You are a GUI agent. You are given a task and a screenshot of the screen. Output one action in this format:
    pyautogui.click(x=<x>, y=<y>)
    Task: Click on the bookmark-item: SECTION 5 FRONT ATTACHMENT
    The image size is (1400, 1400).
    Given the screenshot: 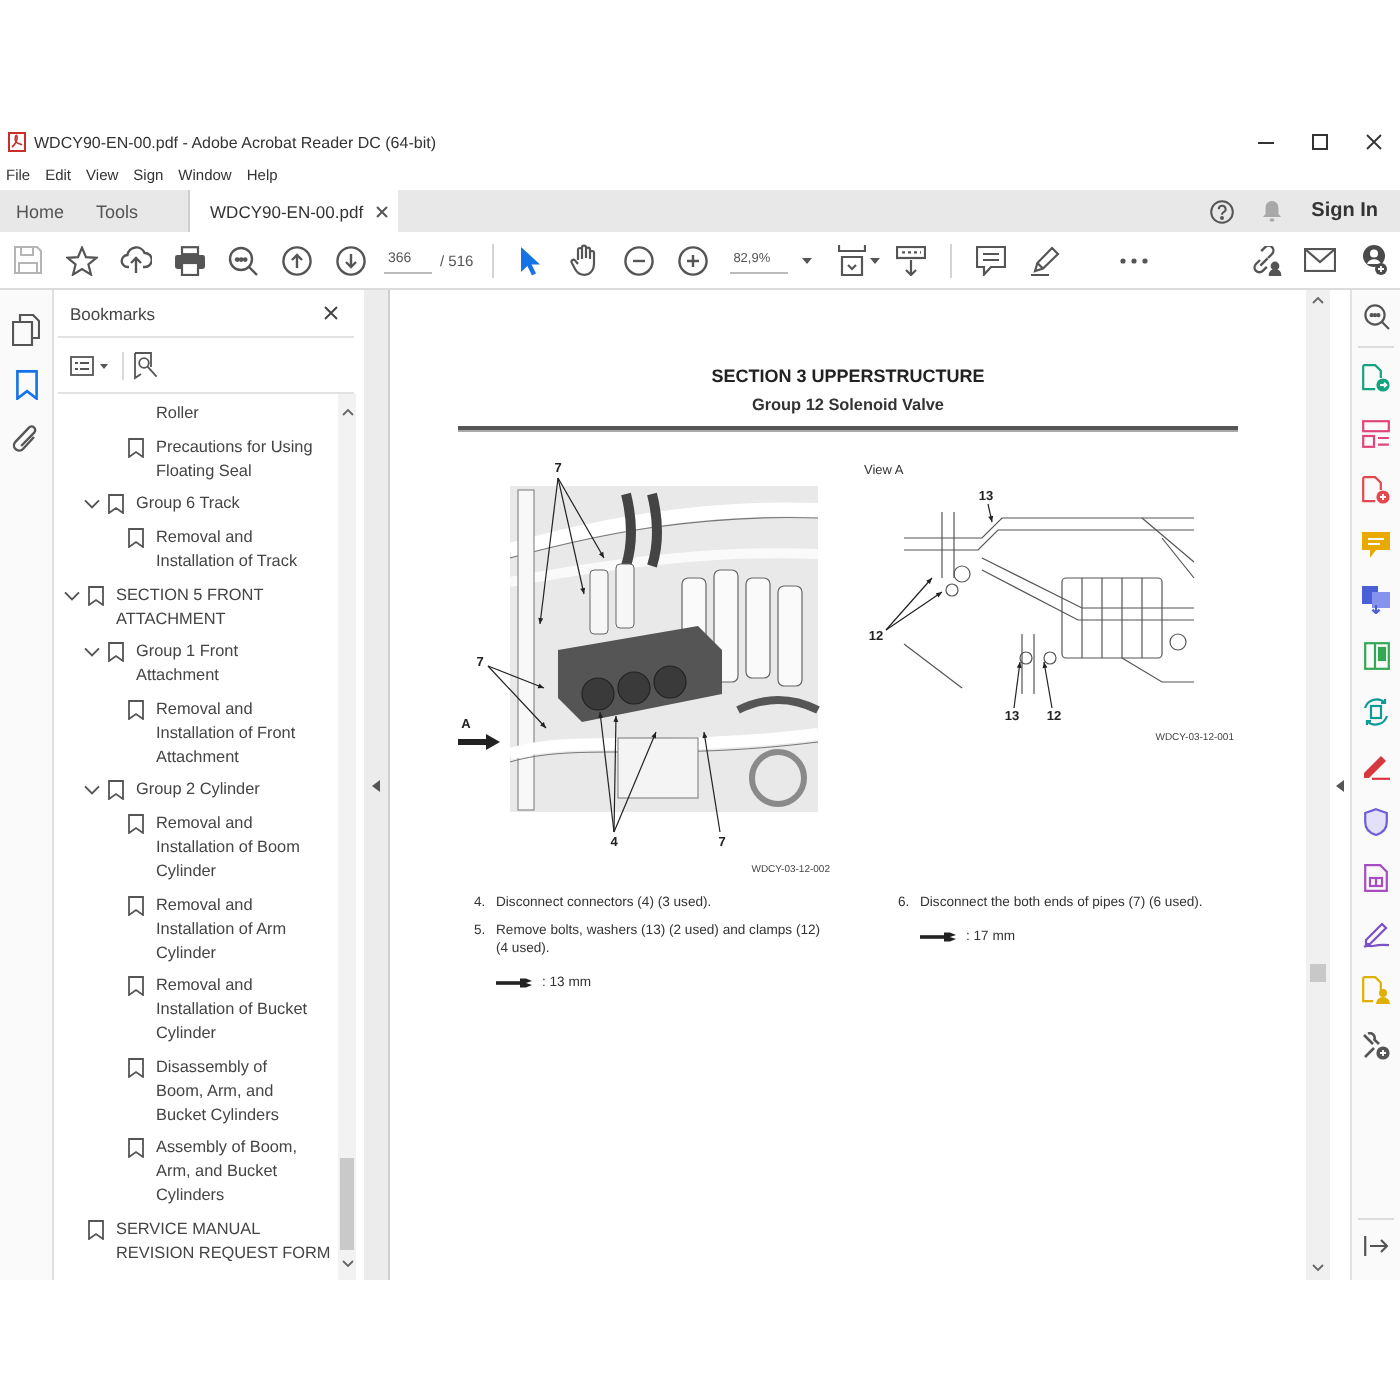 What is the action you would take?
    pyautogui.click(x=210, y=607)
    